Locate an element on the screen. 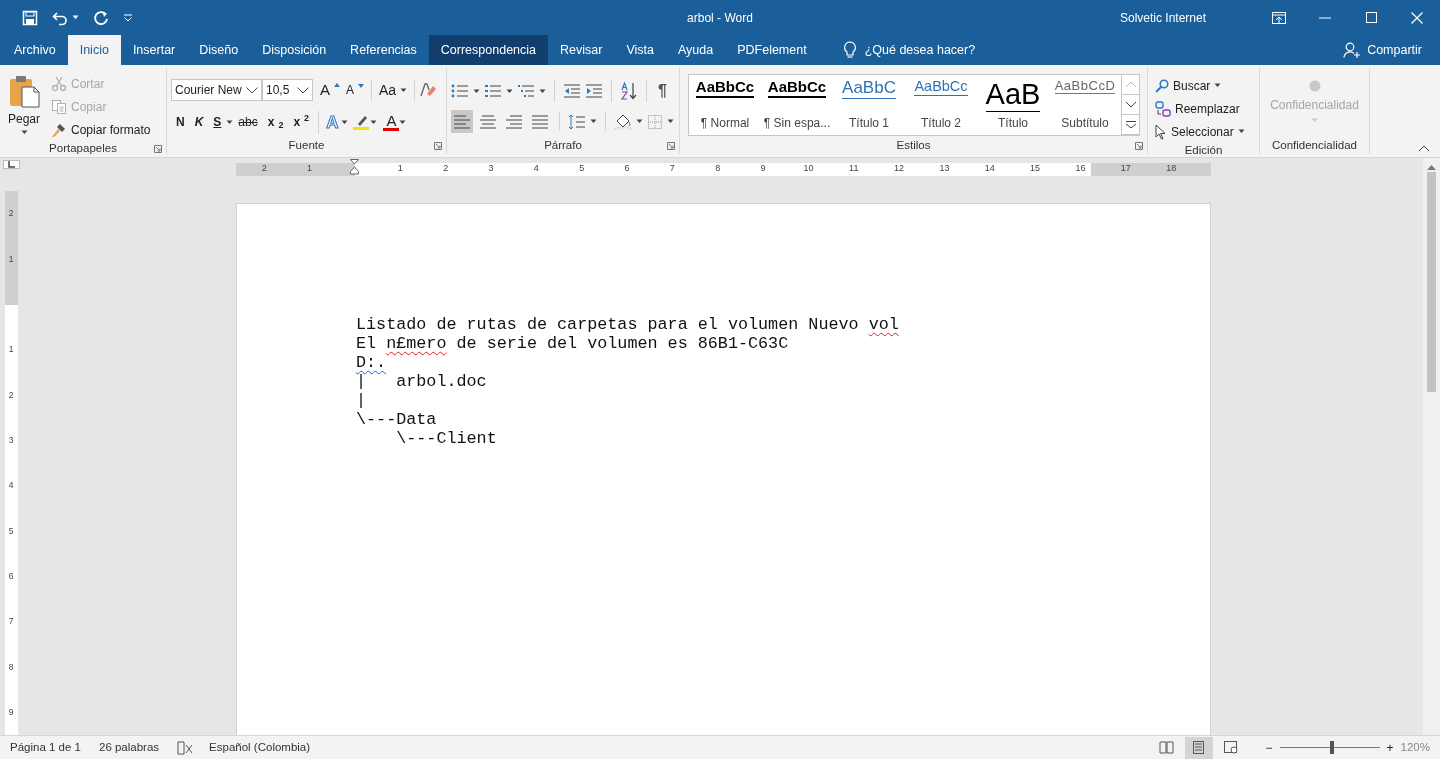 This screenshot has width=1440, height=759. ribbon-tab: PDFelement is located at coordinates (772, 50).